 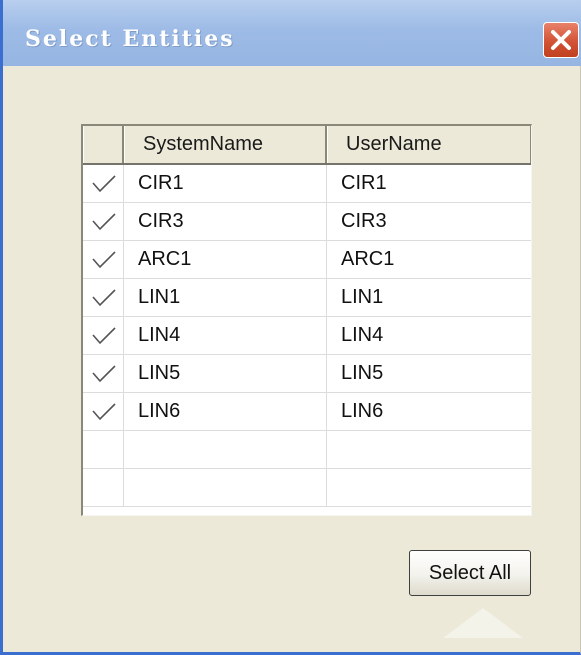 What do you see at coordinates (225, 373) in the screenshot?
I see `cell-systemname: LIN5` at bounding box center [225, 373].